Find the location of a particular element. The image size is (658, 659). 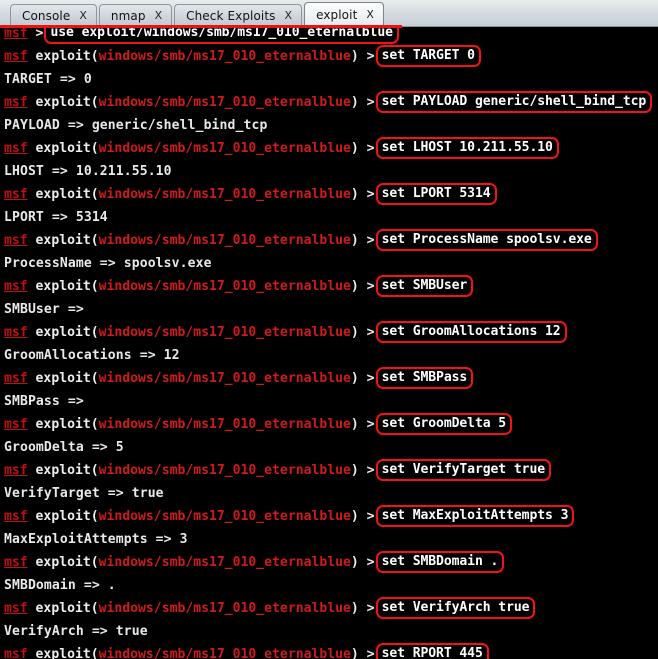

terminal-output-line: MaxExploitAttempts => 3 is located at coordinates (329, 539).